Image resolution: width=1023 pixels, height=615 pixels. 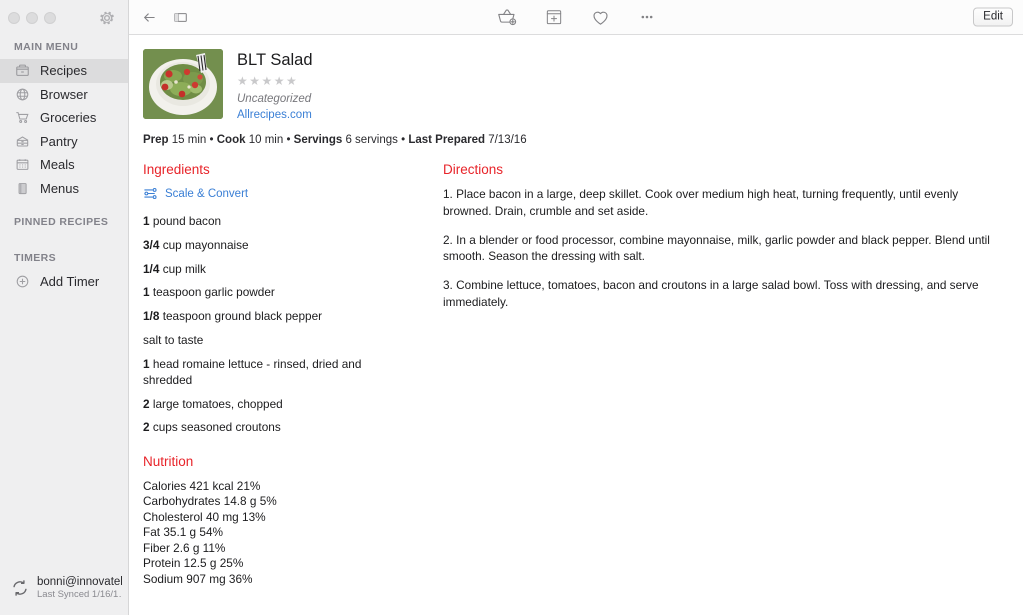 What do you see at coordinates (242, 316) in the screenshot?
I see `ingredient-text: teaspoon ground black pepper` at bounding box center [242, 316].